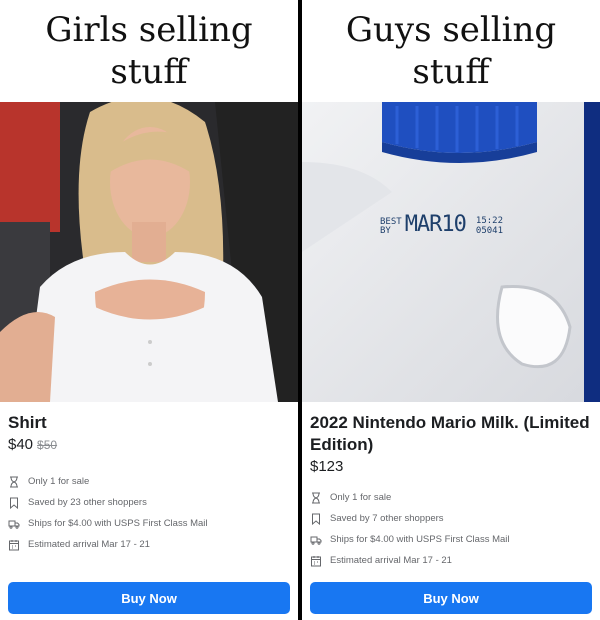 The height and width of the screenshot is (620, 600). What do you see at coordinates (451, 518) in the screenshot?
I see `detail-saved: Saved by 7 other shoppers` at bounding box center [451, 518].